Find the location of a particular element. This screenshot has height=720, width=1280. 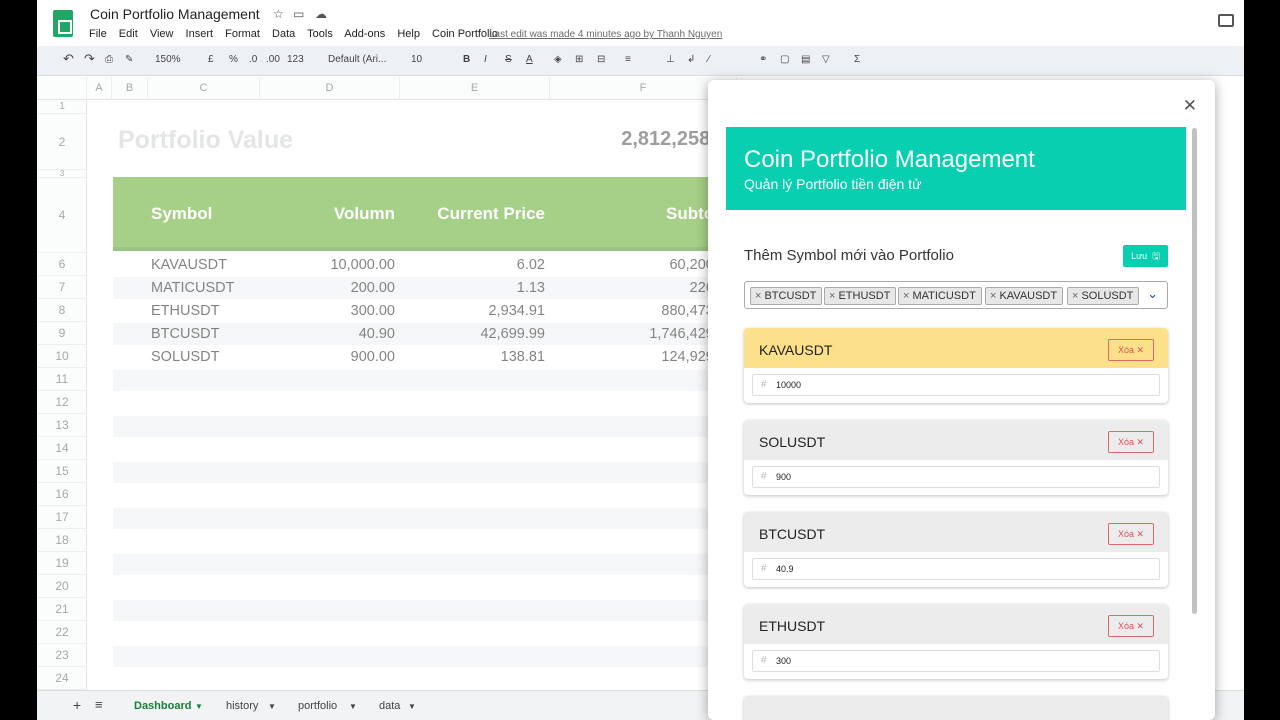

zoom-select: 150% is located at coordinates (168, 59).